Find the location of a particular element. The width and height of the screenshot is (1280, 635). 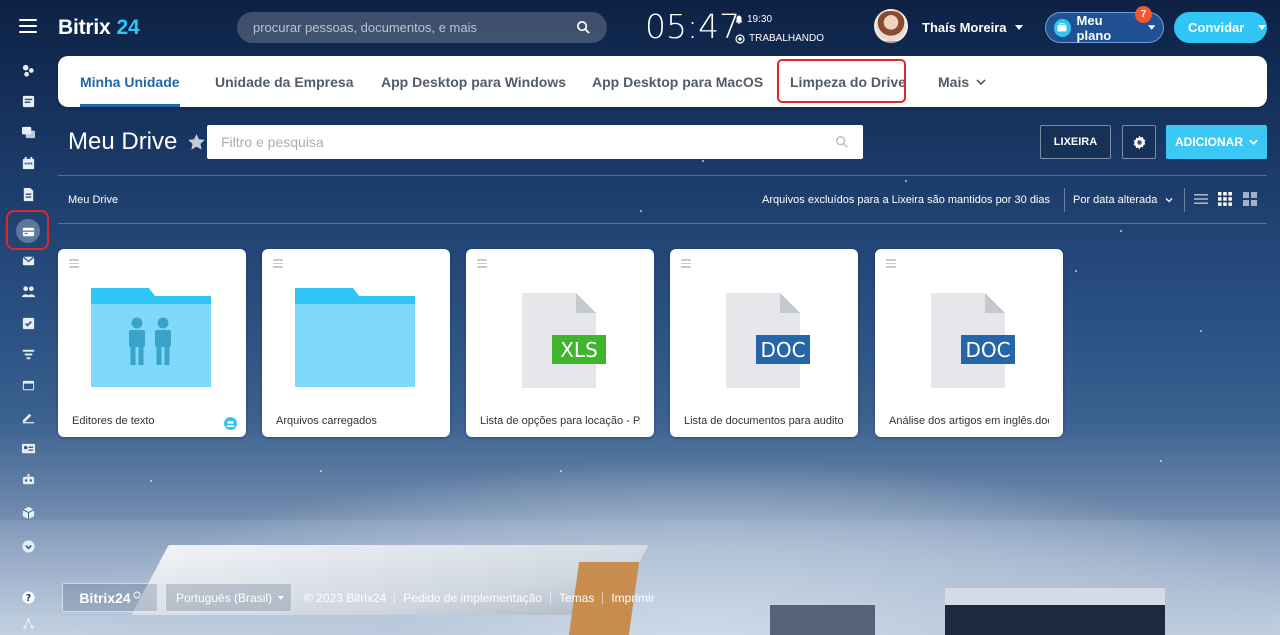

shared-users-icon is located at coordinates (230, 423).